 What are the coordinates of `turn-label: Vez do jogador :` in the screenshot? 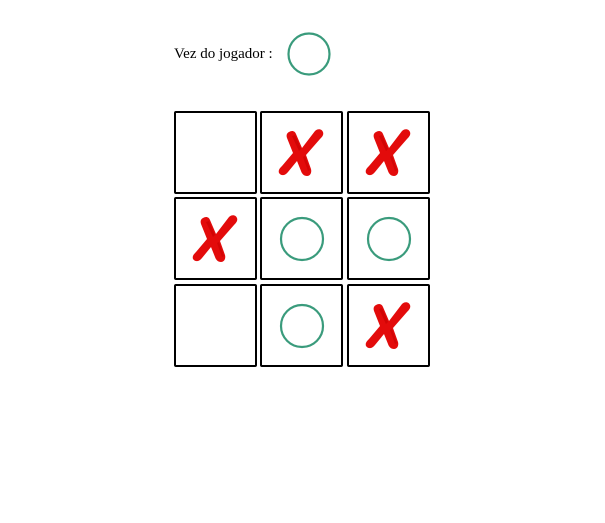 It's located at (223, 53).